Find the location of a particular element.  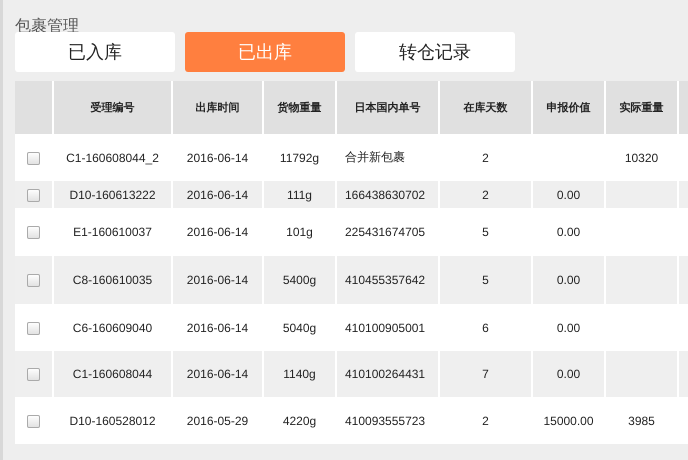

tab: 已入库 is located at coordinates (95, 52).